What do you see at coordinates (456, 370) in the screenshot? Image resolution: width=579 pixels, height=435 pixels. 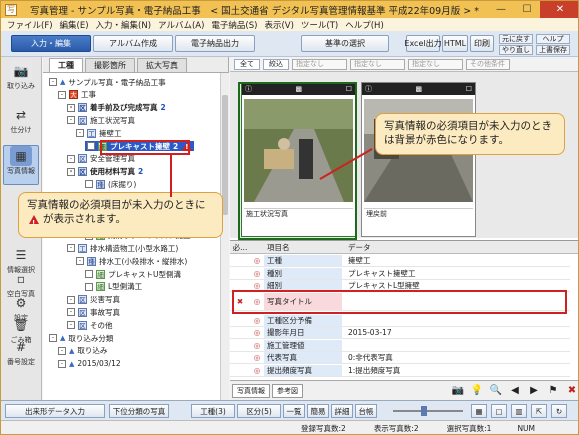 I see `property-value: 1:提出頻度写真` at bounding box center [456, 370].